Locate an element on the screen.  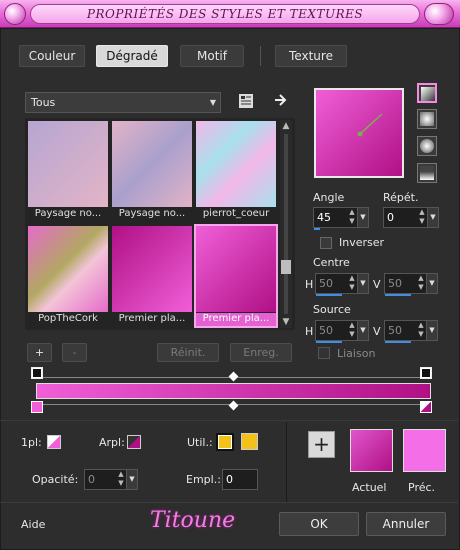
gradient-caption: pierrot_coeur is located at coordinates (236, 213).